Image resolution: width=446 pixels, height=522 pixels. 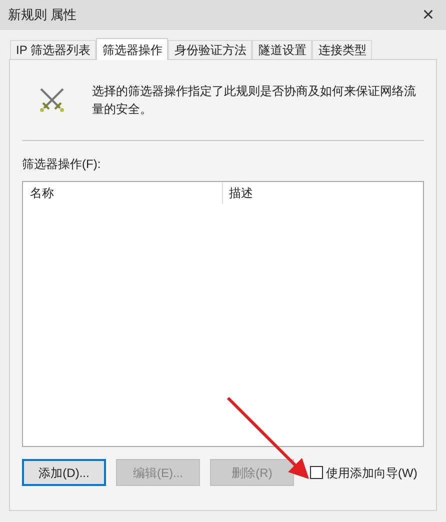 I want to click on checkbox, so click(x=316, y=472).